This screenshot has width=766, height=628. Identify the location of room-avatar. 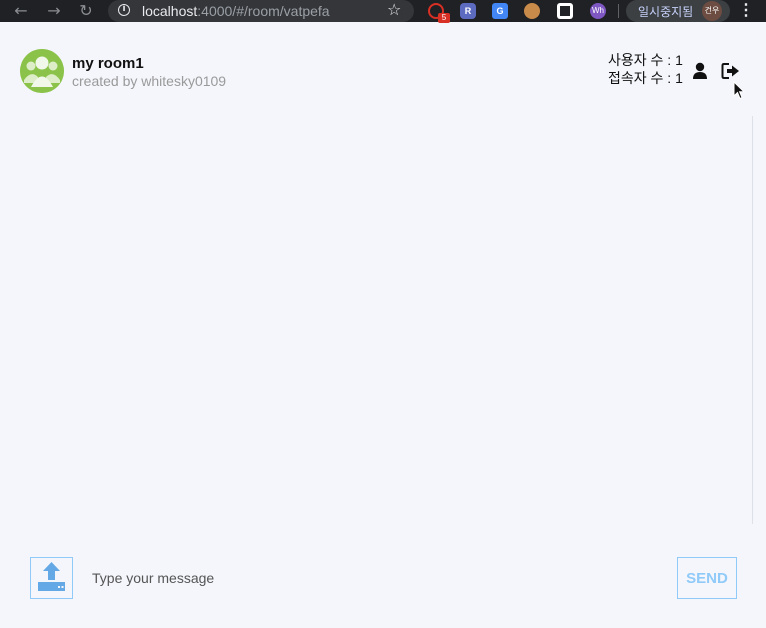
(42, 71).